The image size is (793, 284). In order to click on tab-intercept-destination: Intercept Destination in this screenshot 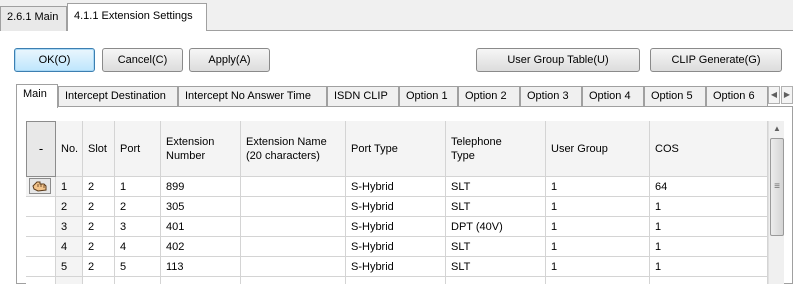, I will do `click(118, 96)`.